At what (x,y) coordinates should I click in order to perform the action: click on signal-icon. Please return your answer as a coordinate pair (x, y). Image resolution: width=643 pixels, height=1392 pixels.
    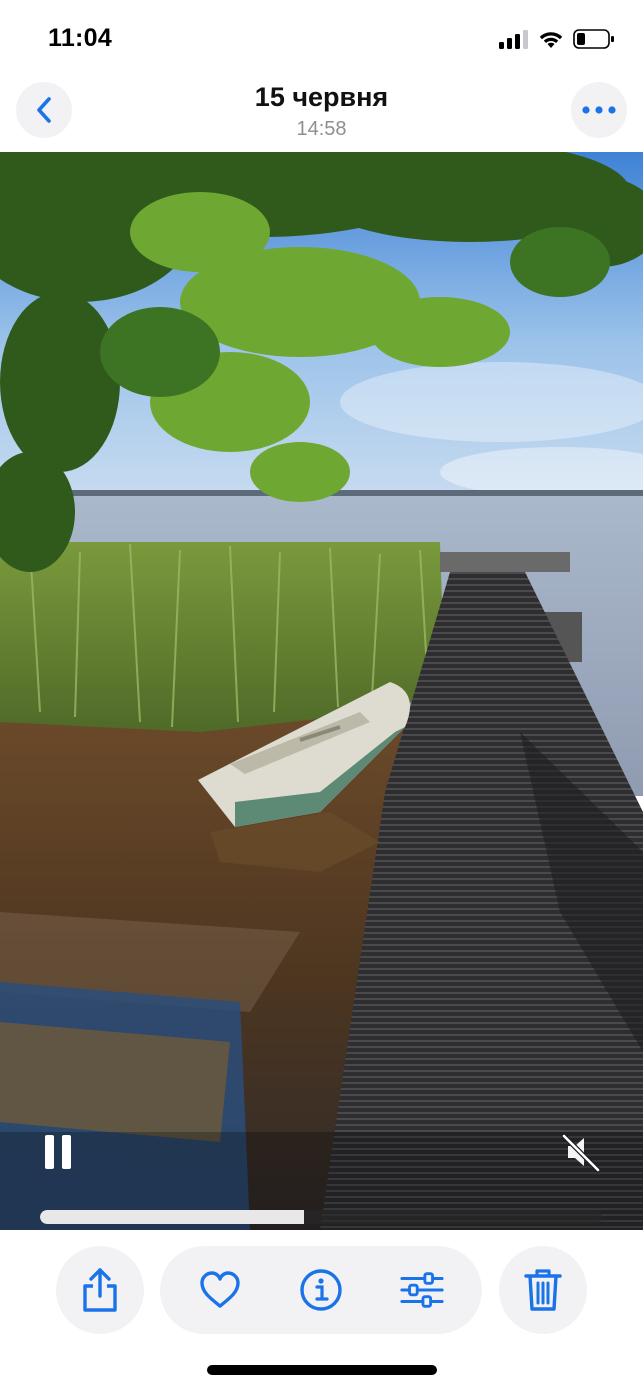
    Looking at the image, I should click on (513, 39).